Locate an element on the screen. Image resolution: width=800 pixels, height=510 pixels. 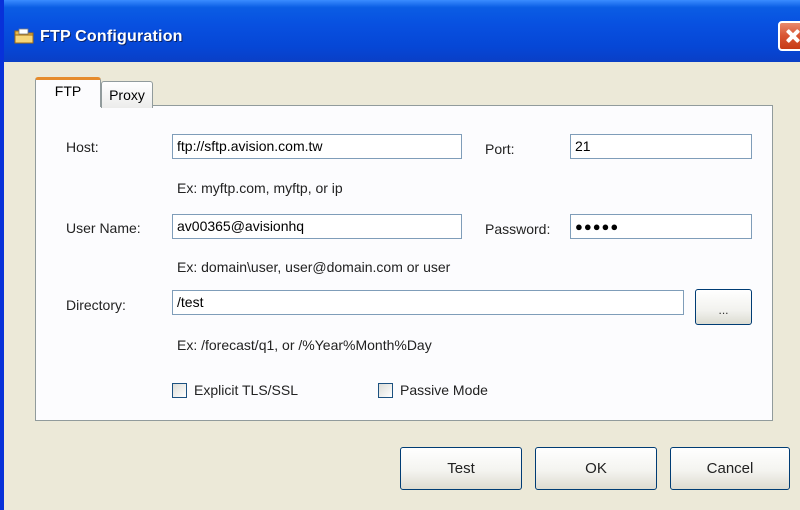
title-bar: FTP Configuration is located at coordinates (402, 31).